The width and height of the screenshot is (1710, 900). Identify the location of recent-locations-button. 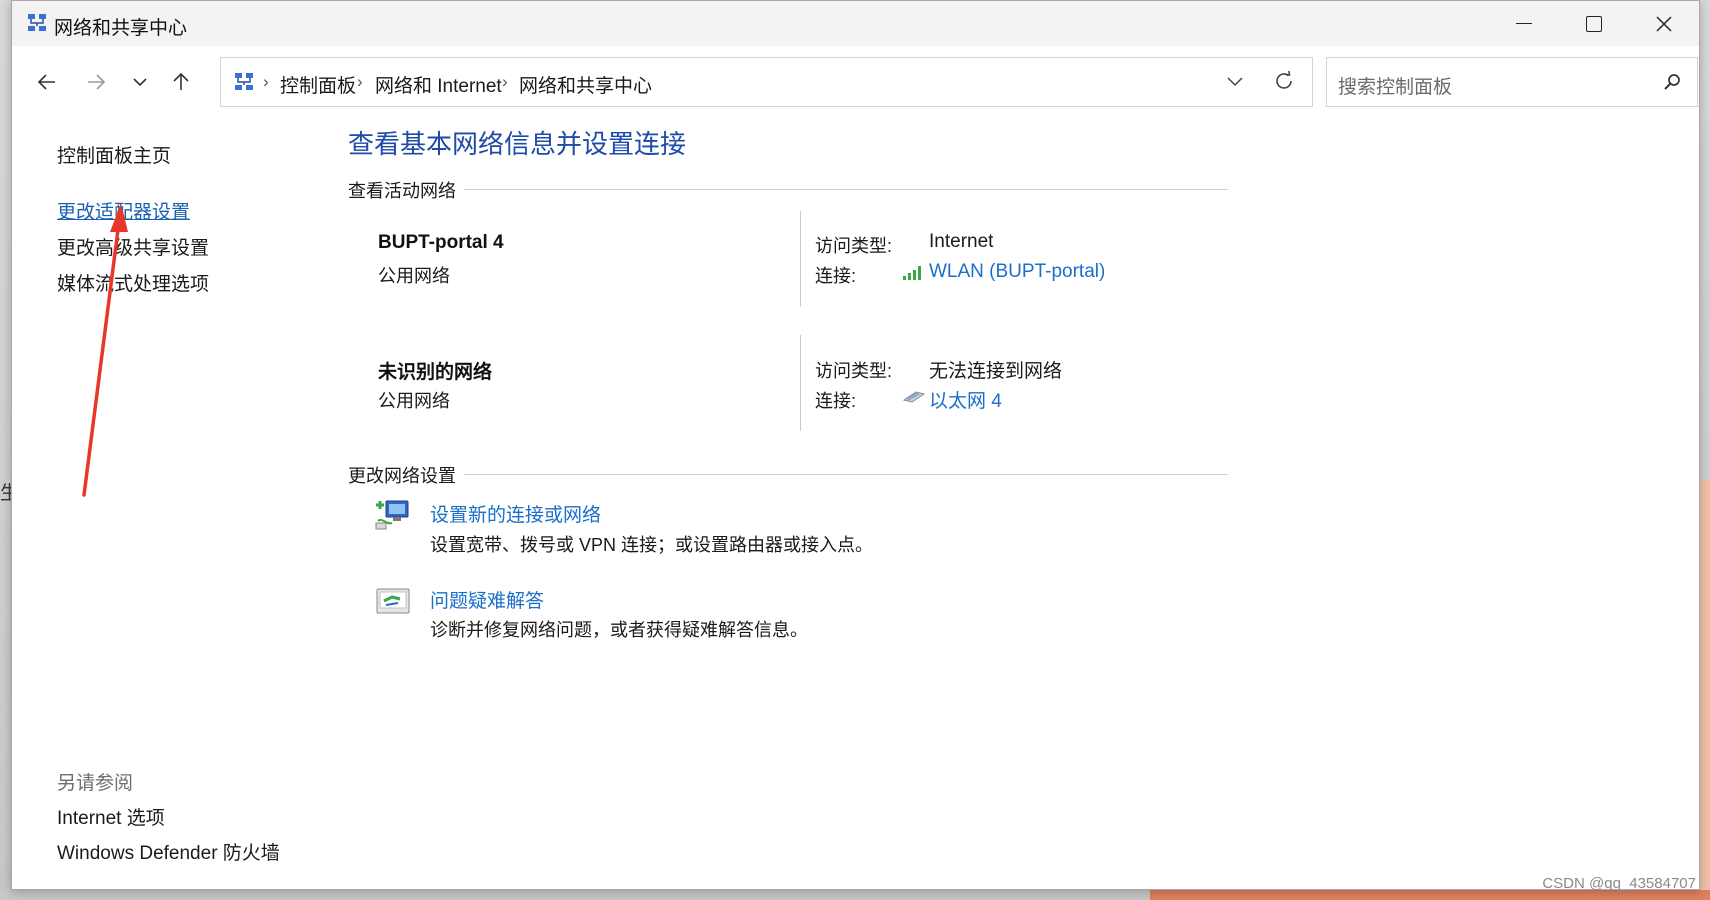
(140, 82).